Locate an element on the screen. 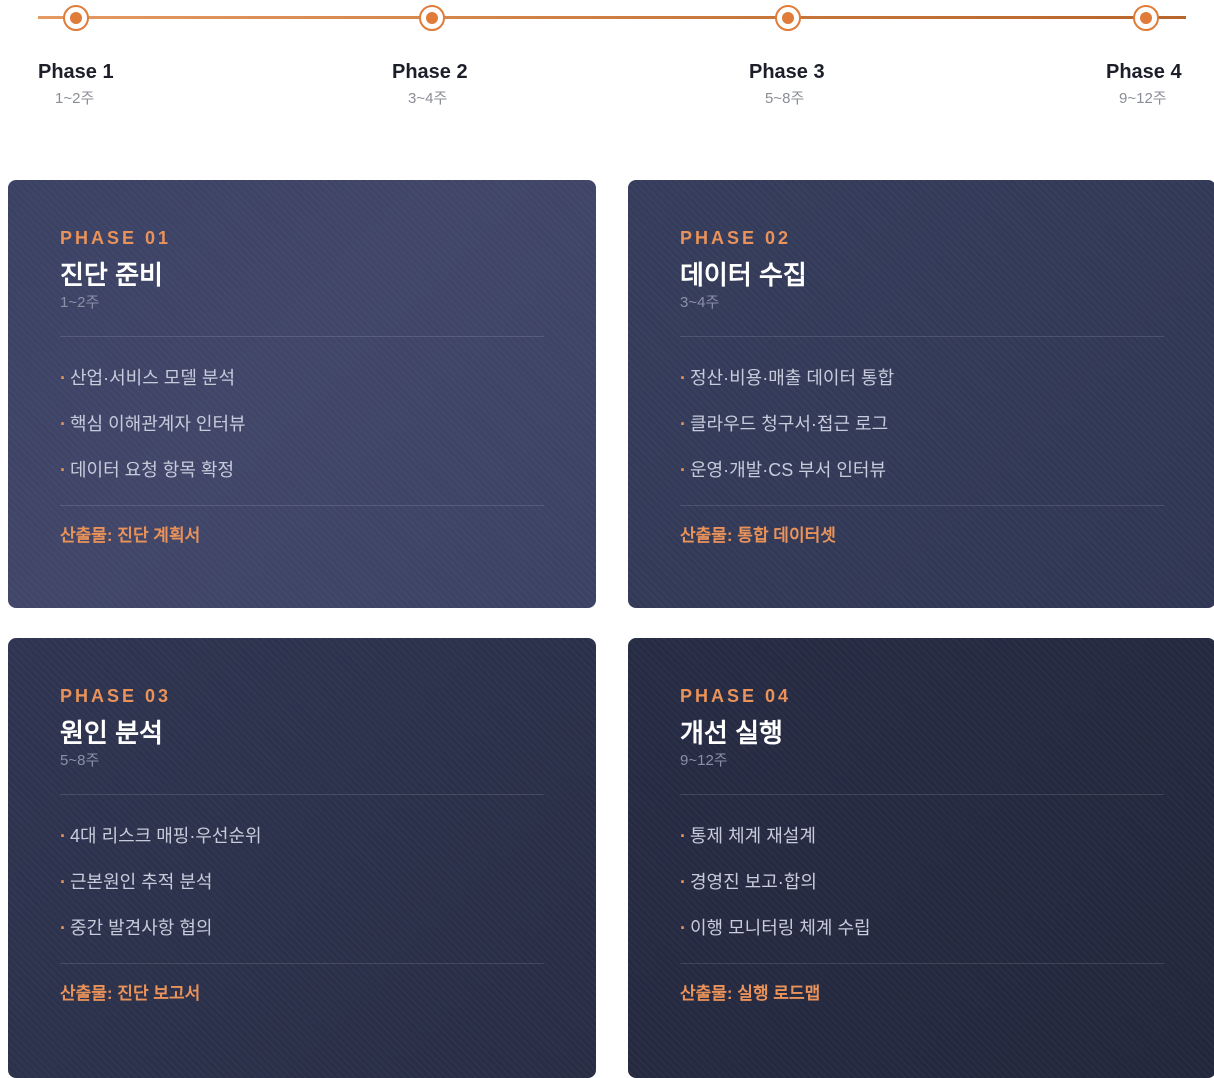 Image resolution: width=1214 pixels, height=1078 pixels. task-item: 데이터 요청 항목 확정 is located at coordinates (302, 470).